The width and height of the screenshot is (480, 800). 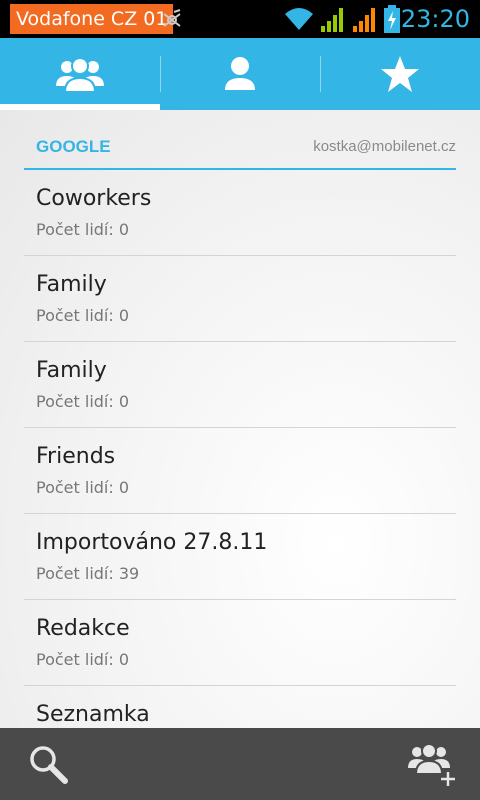 I want to click on list-item: Importováno 27.8.11 Počet lidí: 39, so click(x=240, y=557).